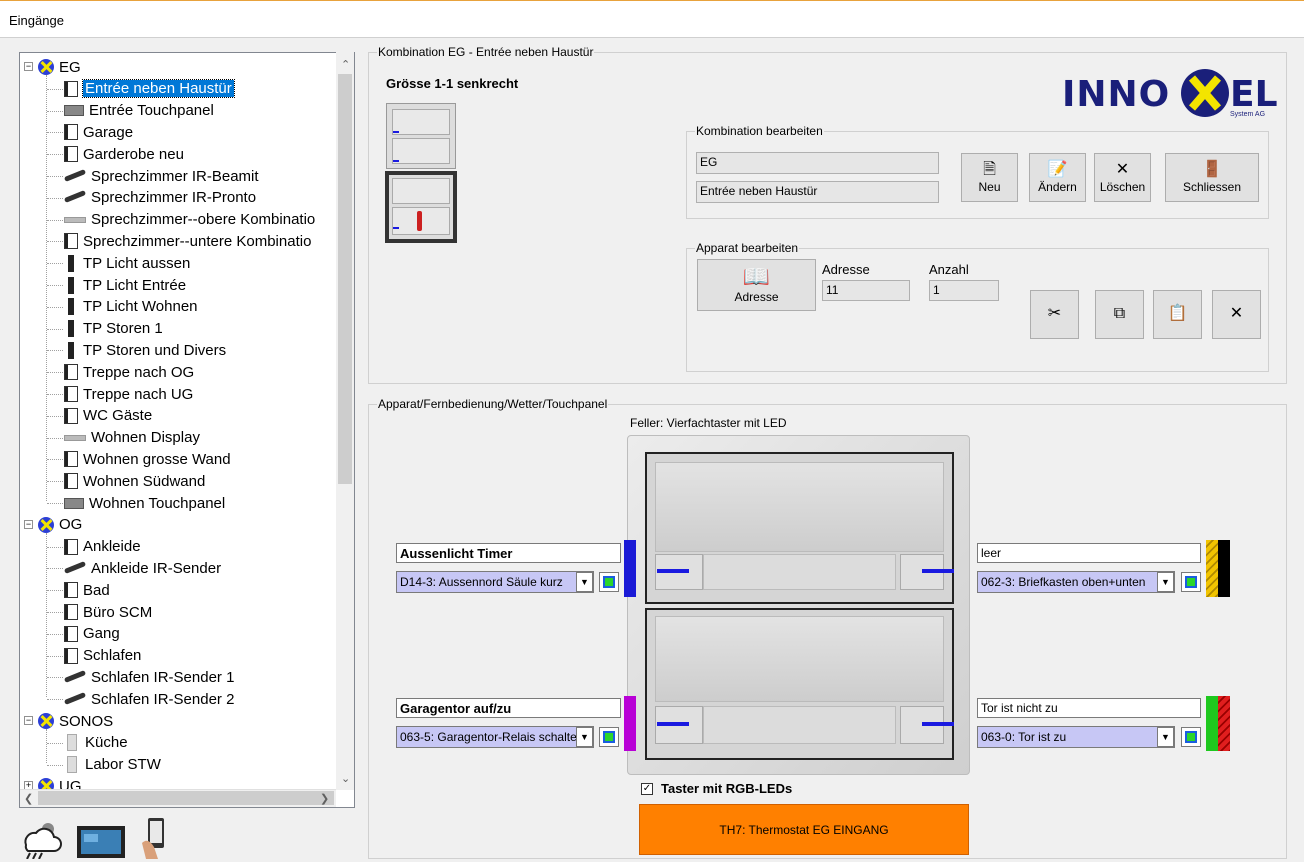 This screenshot has width=1304, height=862. I want to click on weather-icon, so click(40, 838).